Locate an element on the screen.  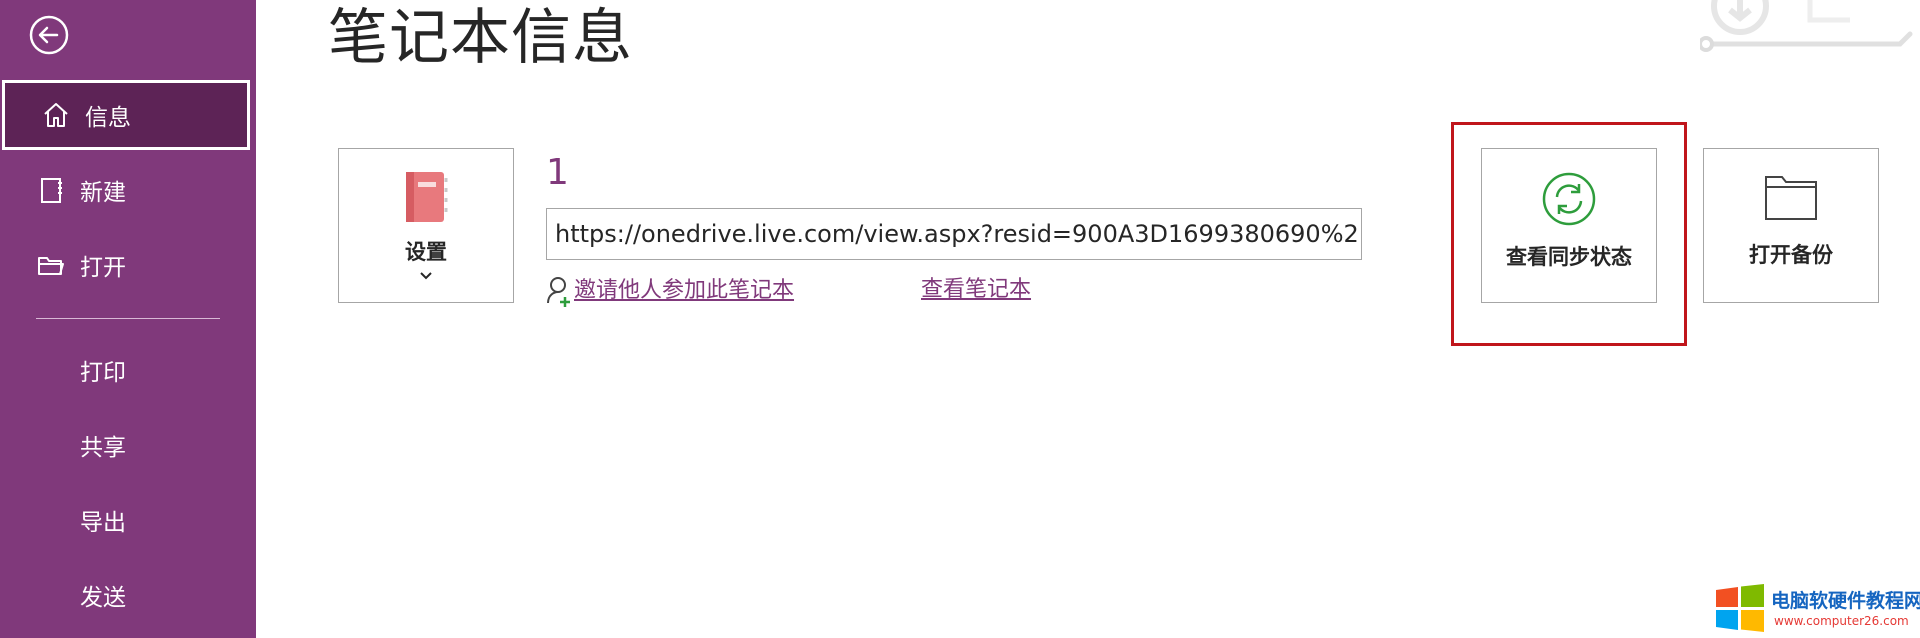
sidebar-divider is located at coordinates (128, 318).